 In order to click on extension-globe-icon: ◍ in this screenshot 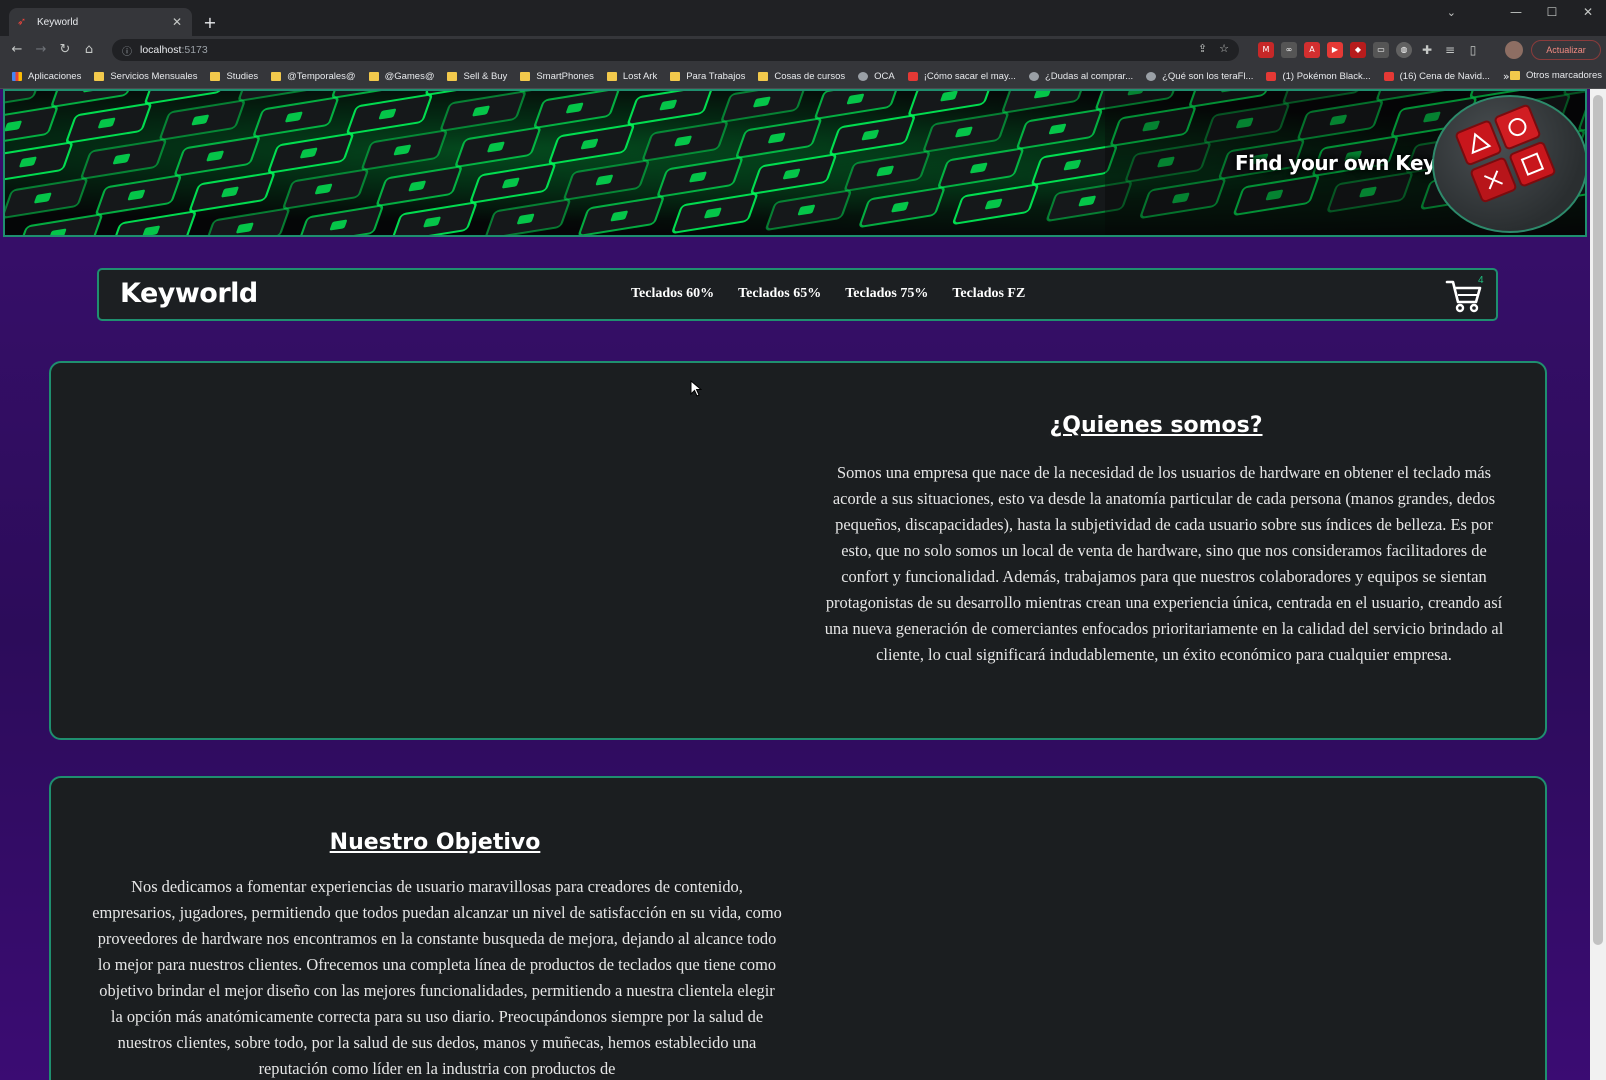, I will do `click(1404, 50)`.